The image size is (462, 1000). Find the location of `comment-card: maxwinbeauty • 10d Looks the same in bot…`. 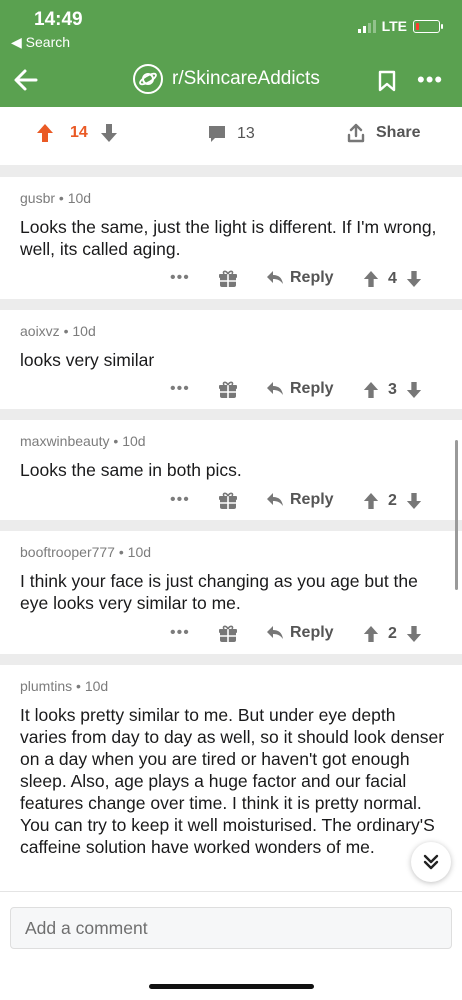

comment-card: maxwinbeauty • 10d Looks the same in bot… is located at coordinates (231, 470).